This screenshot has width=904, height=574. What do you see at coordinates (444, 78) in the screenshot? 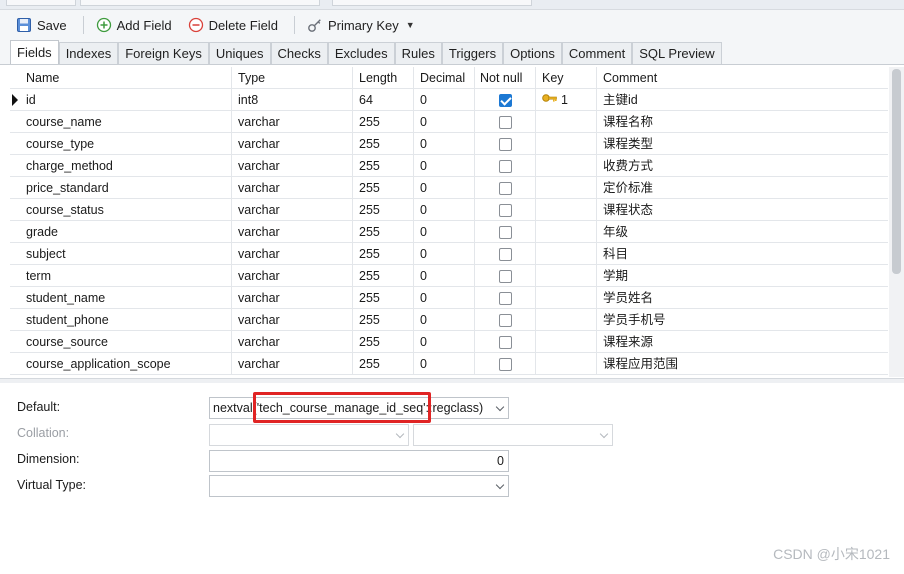
I see `column-header-decimal: Decimal` at bounding box center [444, 78].